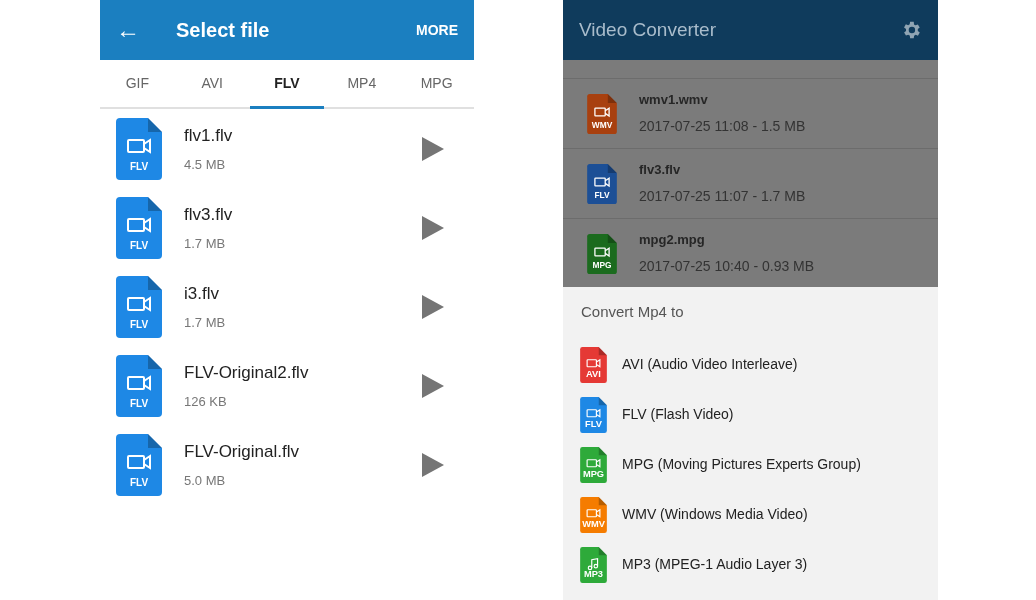  What do you see at coordinates (205, 164) in the screenshot?
I see `file-size: 4.5 MB` at bounding box center [205, 164].